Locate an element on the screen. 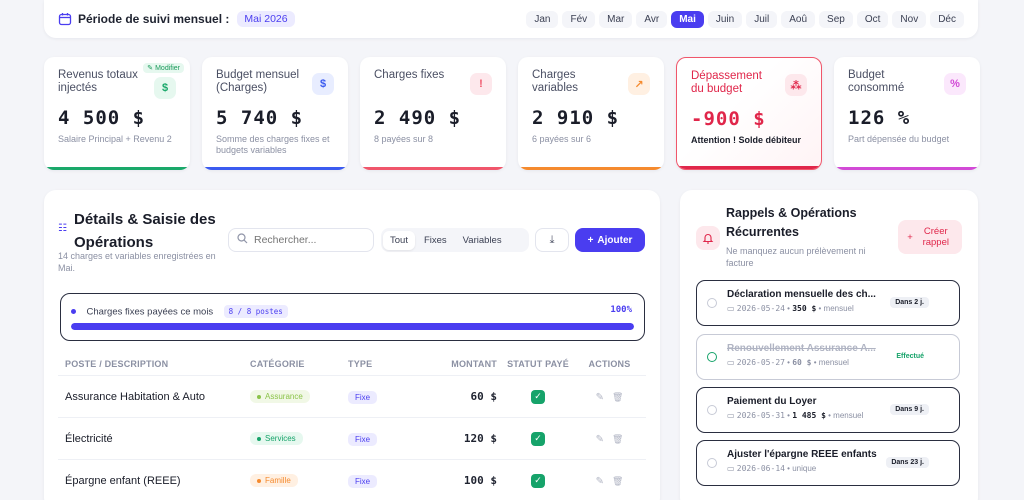 The width and height of the screenshot is (1024, 500). row-category-cell: Services is located at coordinates (299, 439).